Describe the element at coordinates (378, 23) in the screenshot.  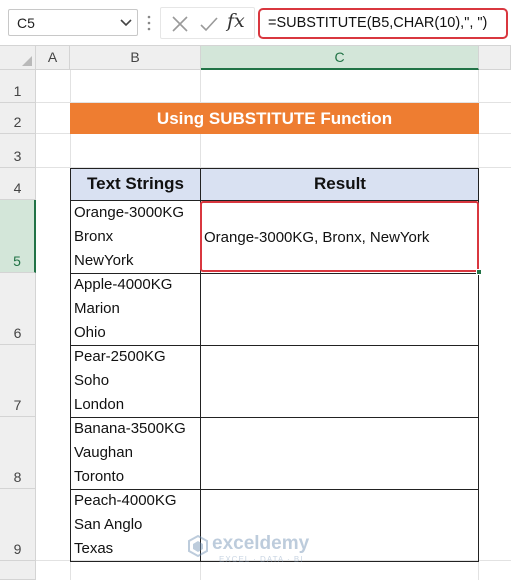
I see `formula-text: =SUBSTITUTE(B5,CHAR(10),", ")` at that location.